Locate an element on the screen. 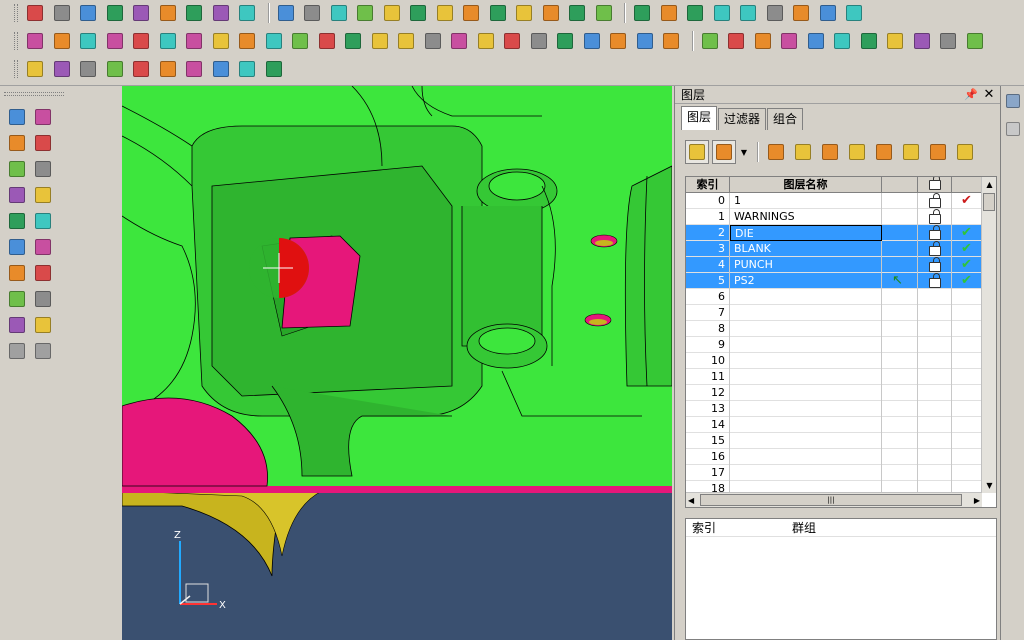 The height and width of the screenshot is (640, 1024). note-button is located at coordinates (43, 169).